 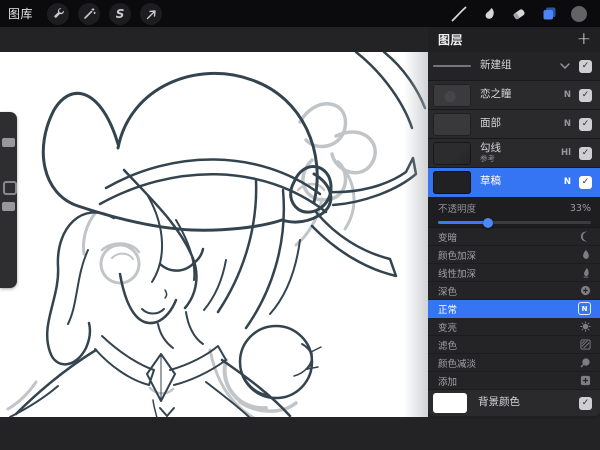 What do you see at coordinates (585, 290) in the screenshot?
I see `darker-color-circle-plus-icon` at bounding box center [585, 290].